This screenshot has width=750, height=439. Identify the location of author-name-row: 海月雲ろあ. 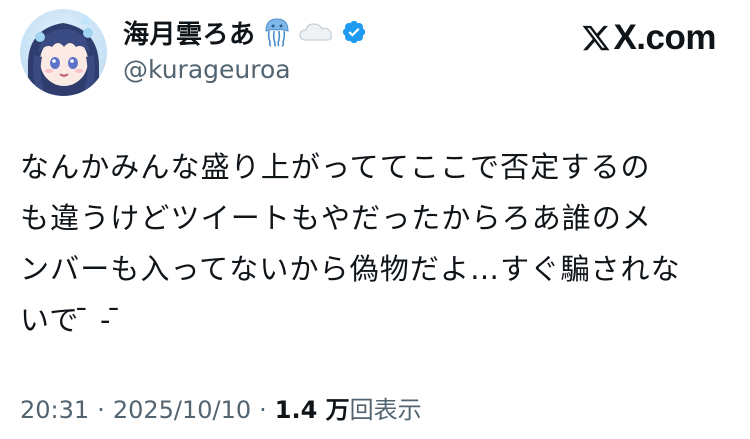
(245, 32).